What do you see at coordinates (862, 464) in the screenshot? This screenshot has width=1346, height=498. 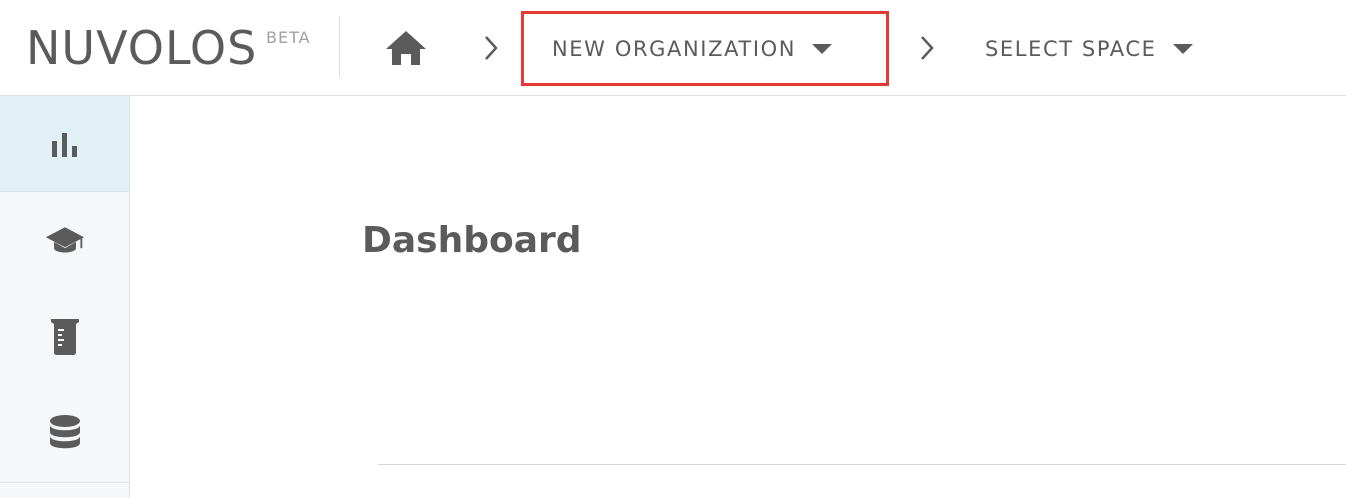 I see `content-divider` at bounding box center [862, 464].